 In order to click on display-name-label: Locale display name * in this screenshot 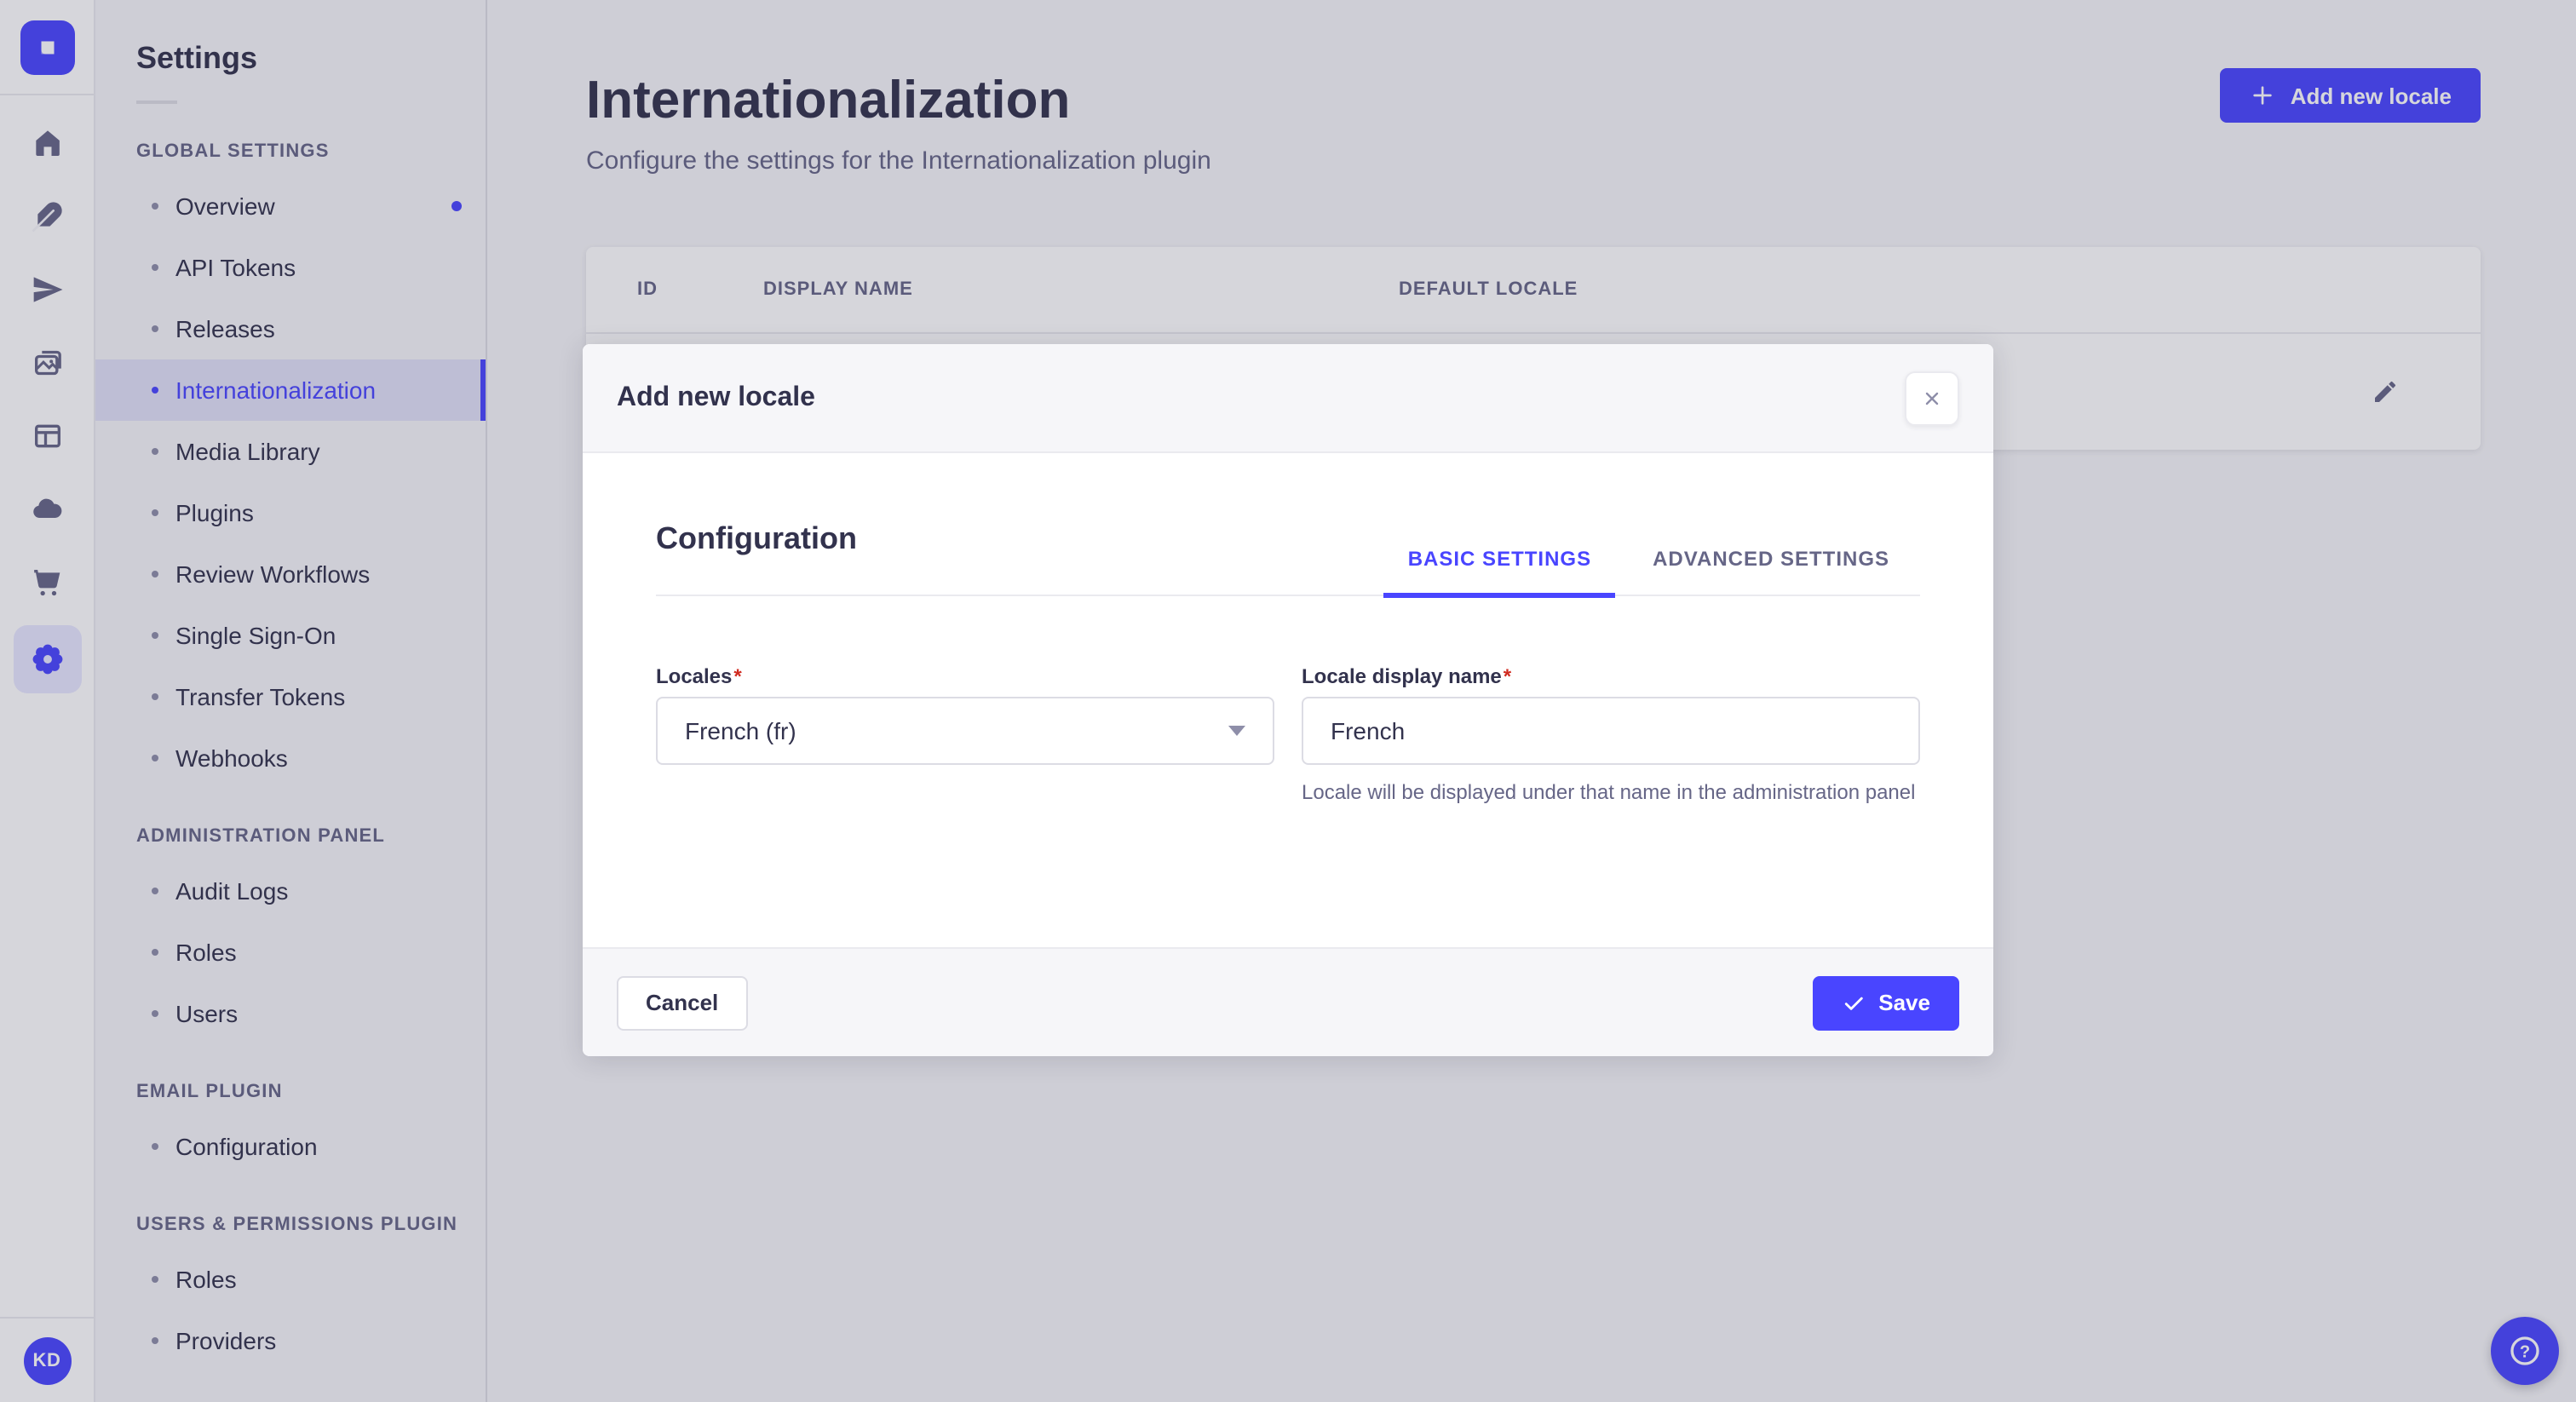, I will do `click(1611, 676)`.